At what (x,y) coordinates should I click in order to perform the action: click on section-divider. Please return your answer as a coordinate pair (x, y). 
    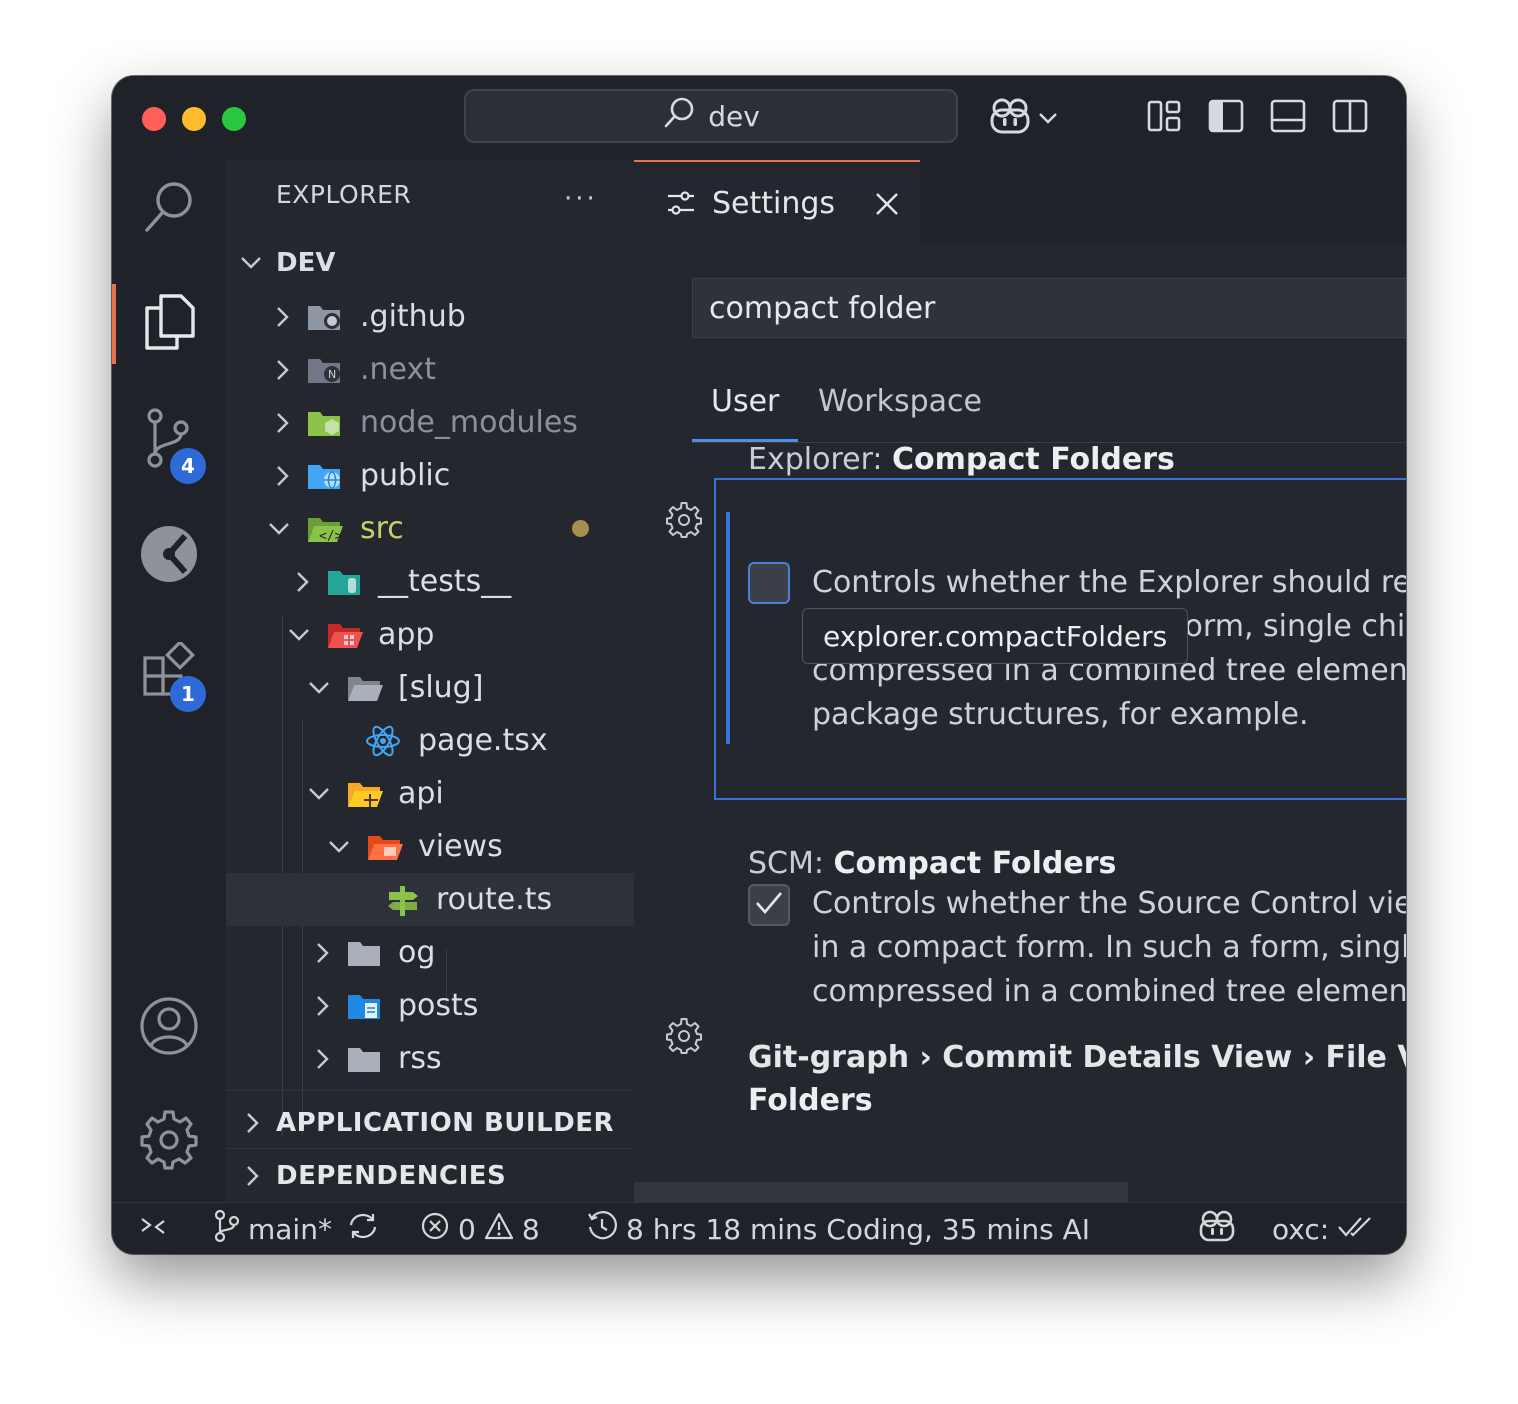
    Looking at the image, I should click on (430, 1090).